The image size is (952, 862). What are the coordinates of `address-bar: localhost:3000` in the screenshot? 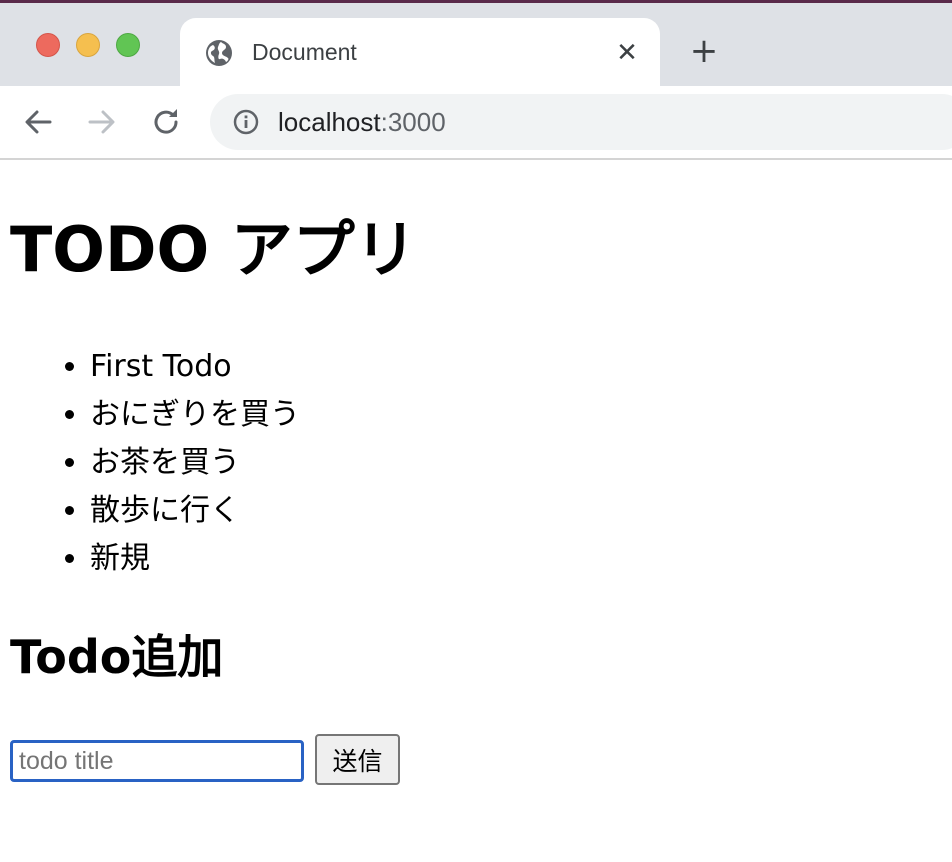 It's located at (581, 122).